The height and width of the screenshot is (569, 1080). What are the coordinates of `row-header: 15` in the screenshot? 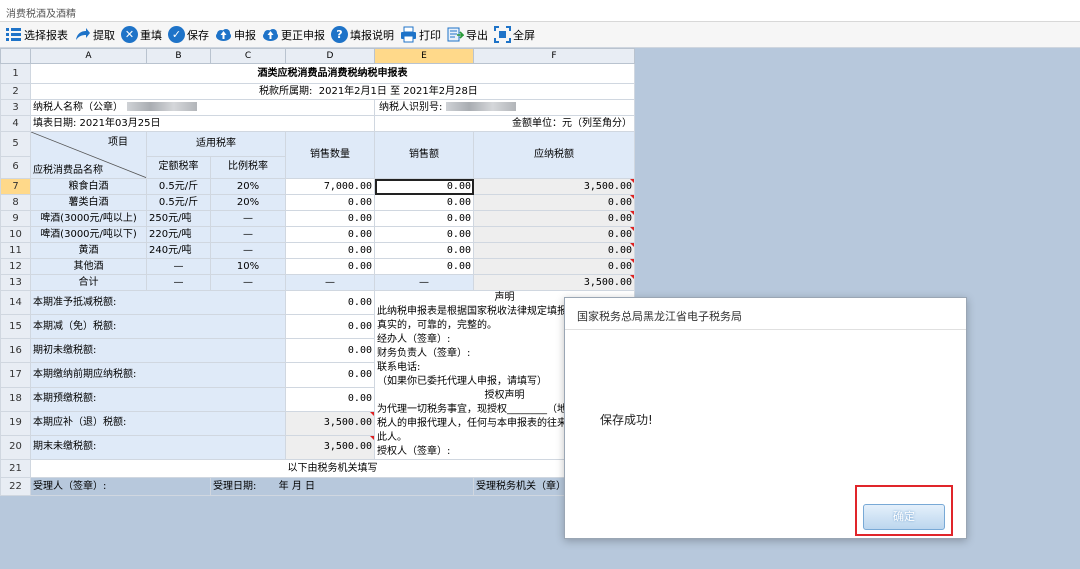 It's located at (15, 327).